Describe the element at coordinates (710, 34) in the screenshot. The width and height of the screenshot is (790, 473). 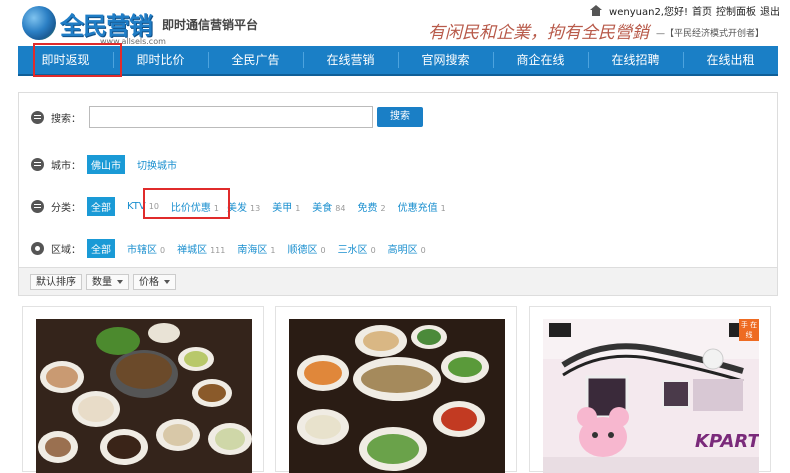
I see `slogan-subtitle: —【平民经济模式开创者】` at that location.